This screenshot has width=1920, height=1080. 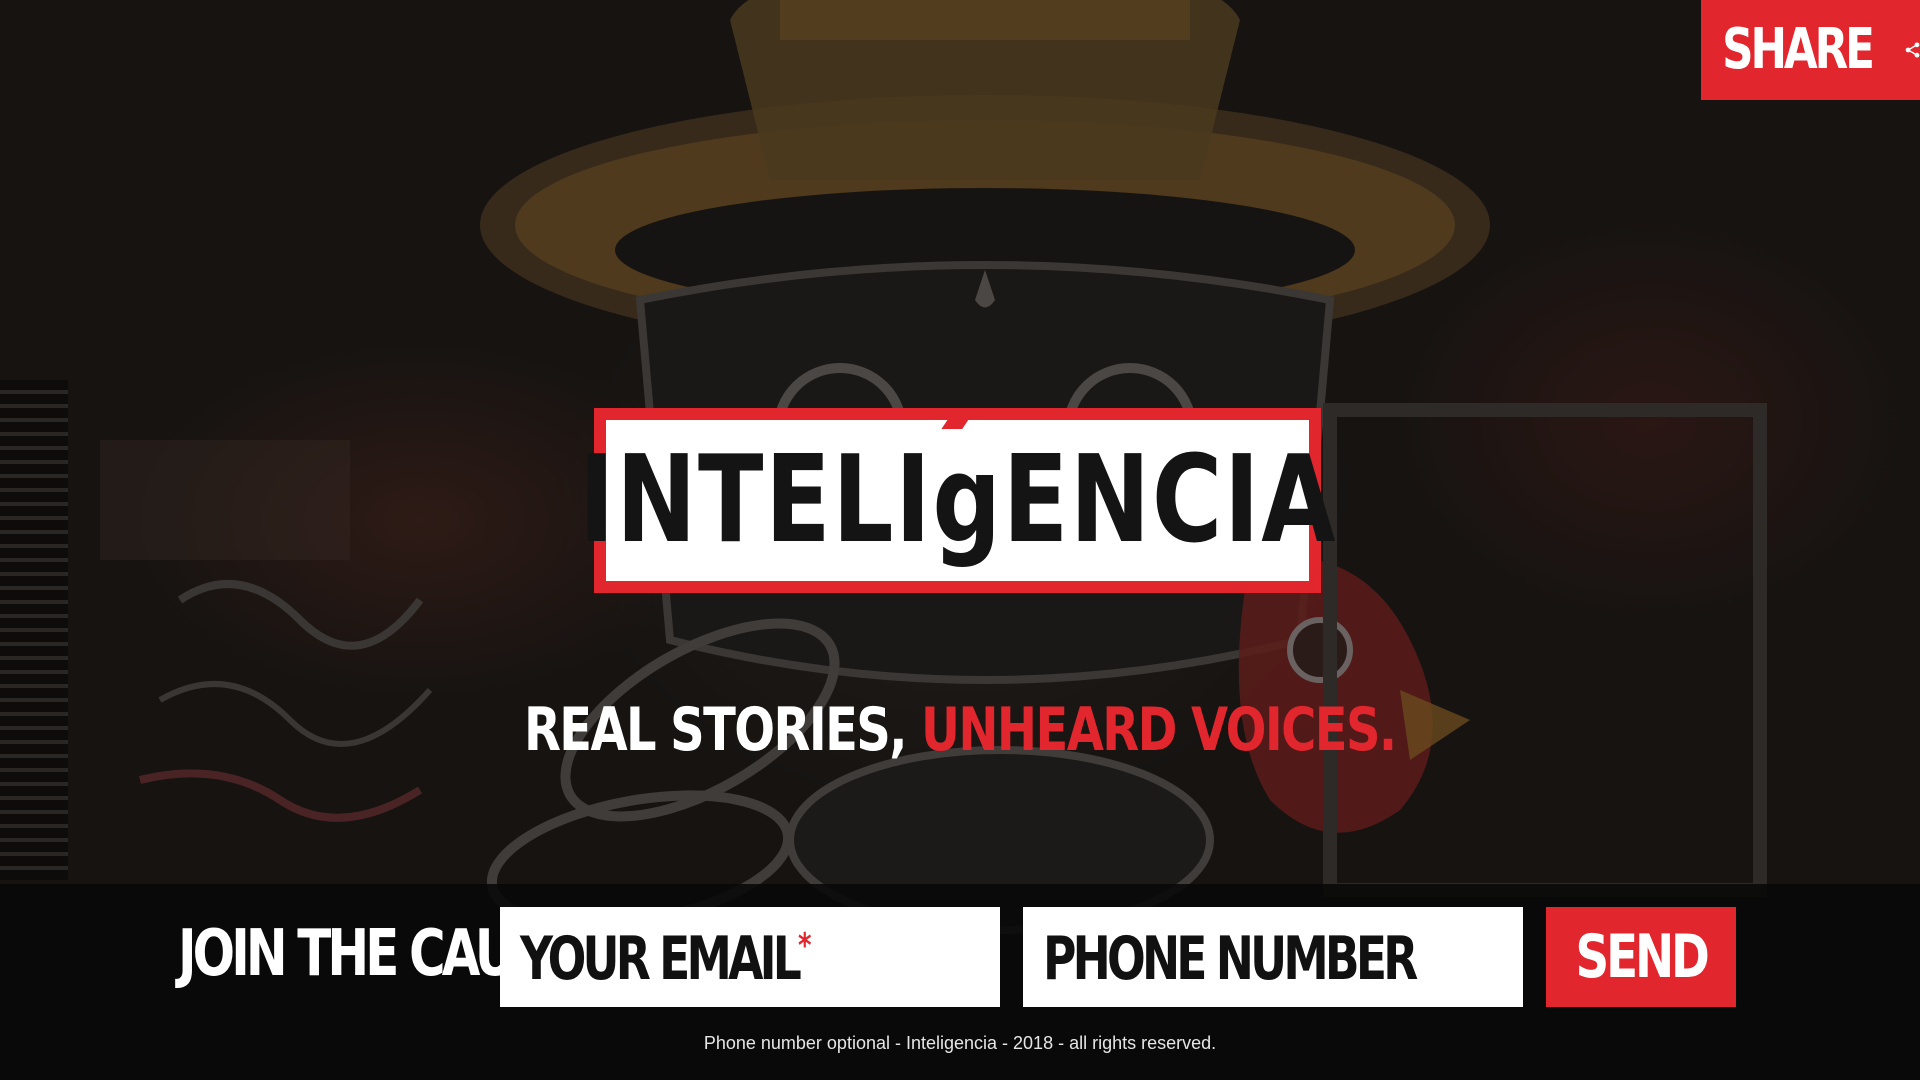 I want to click on logo-text-start: INTELI, so click(x=755, y=500).